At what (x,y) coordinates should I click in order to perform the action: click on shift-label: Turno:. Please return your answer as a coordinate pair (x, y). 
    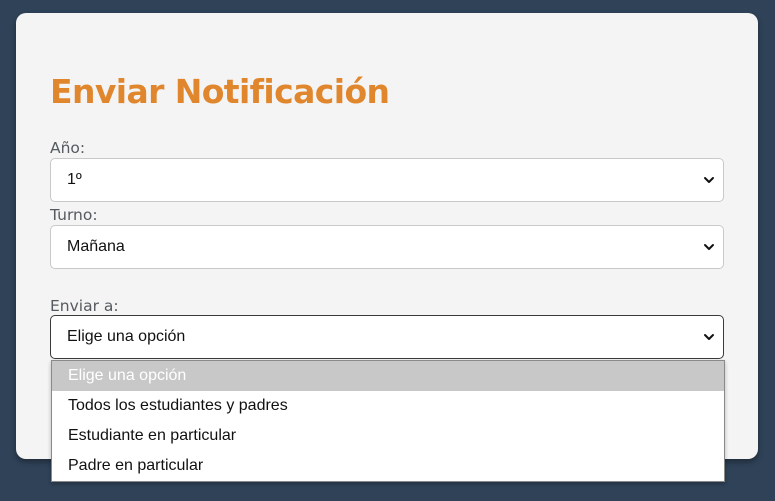
    Looking at the image, I should click on (74, 215).